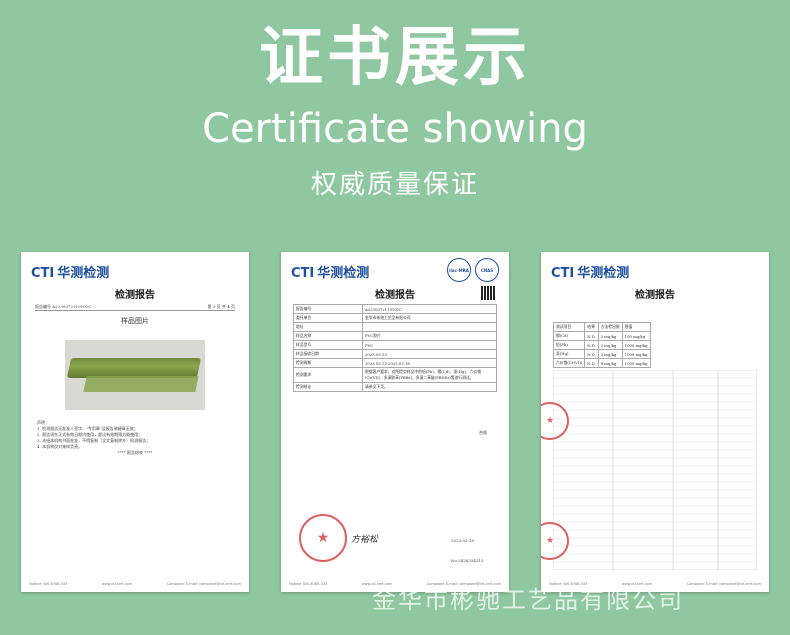 The height and width of the screenshot is (635, 790). I want to click on report-number-footer: No.5428354315, so click(467, 560).